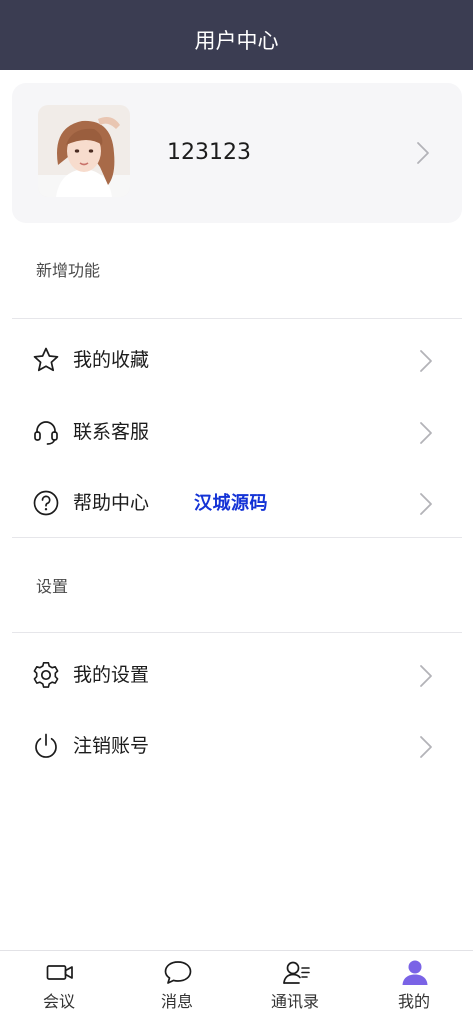 The width and height of the screenshot is (473, 1024). What do you see at coordinates (178, 972) in the screenshot?
I see `chat-bubble-icon` at bounding box center [178, 972].